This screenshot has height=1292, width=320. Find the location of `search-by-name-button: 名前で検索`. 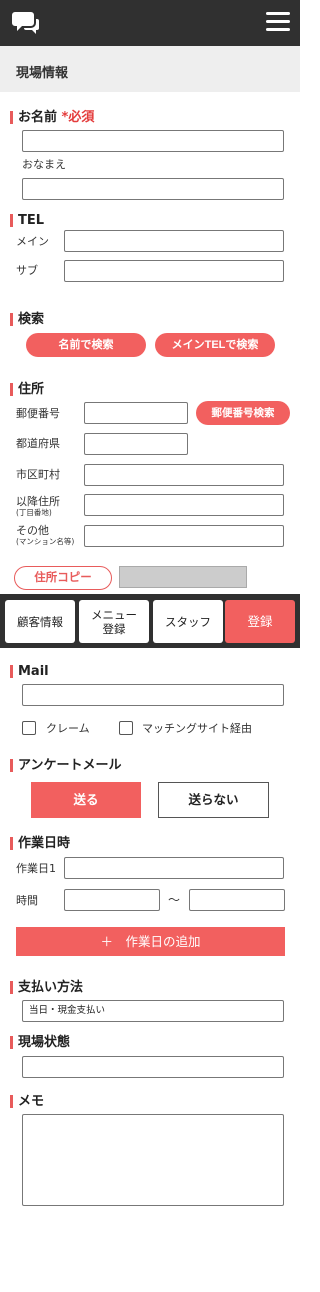

search-by-name-button: 名前で検索 is located at coordinates (86, 345).